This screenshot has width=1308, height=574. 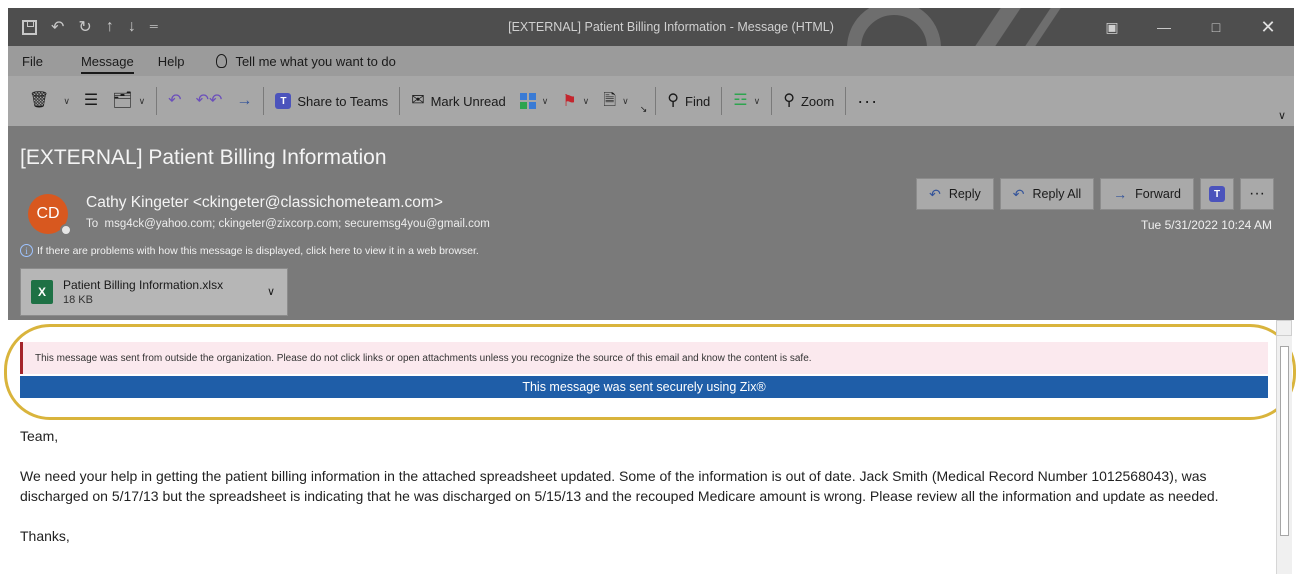 I want to click on reply-all-icon: ↶↶, so click(x=209, y=100).